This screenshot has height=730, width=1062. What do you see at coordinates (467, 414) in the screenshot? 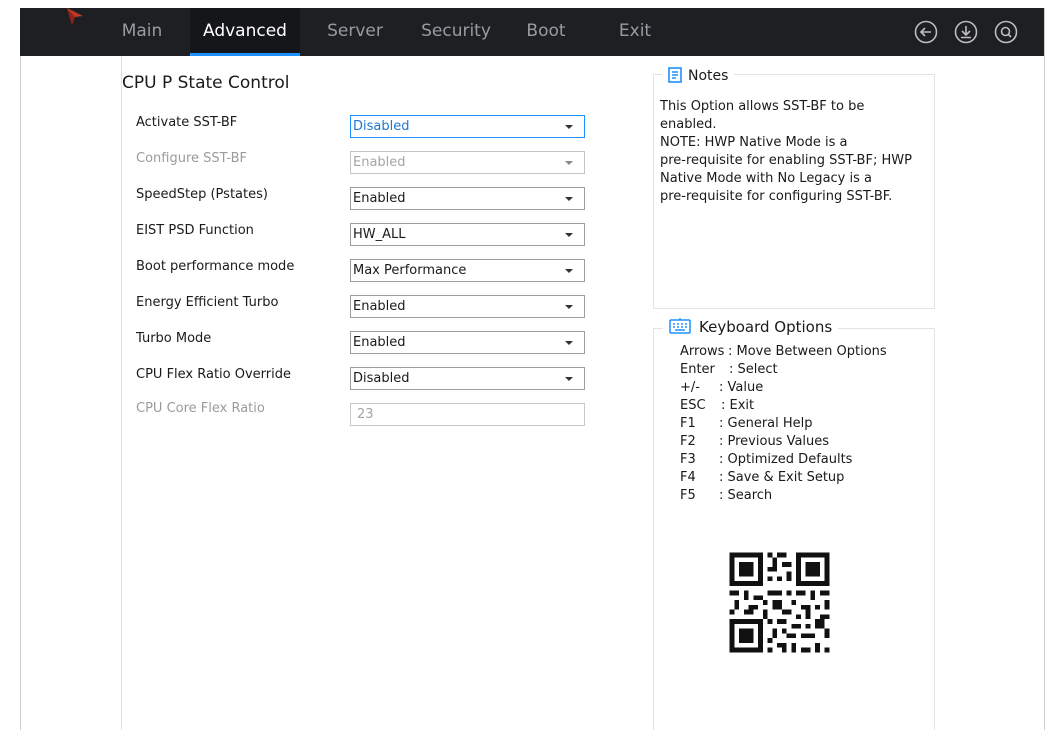
I see `cpu-core-flex-ratio-input: 23` at bounding box center [467, 414].